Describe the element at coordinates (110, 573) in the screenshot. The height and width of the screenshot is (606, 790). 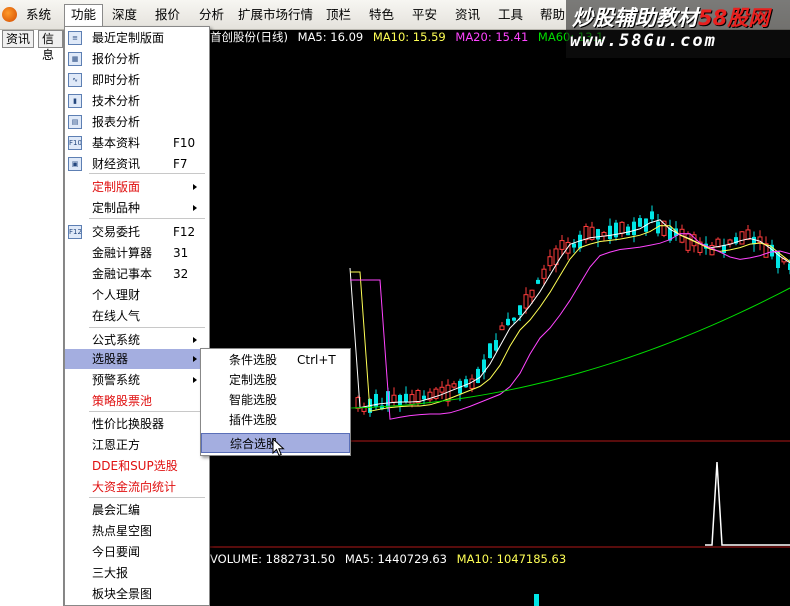
I see `menu-item-label: 三大报` at that location.